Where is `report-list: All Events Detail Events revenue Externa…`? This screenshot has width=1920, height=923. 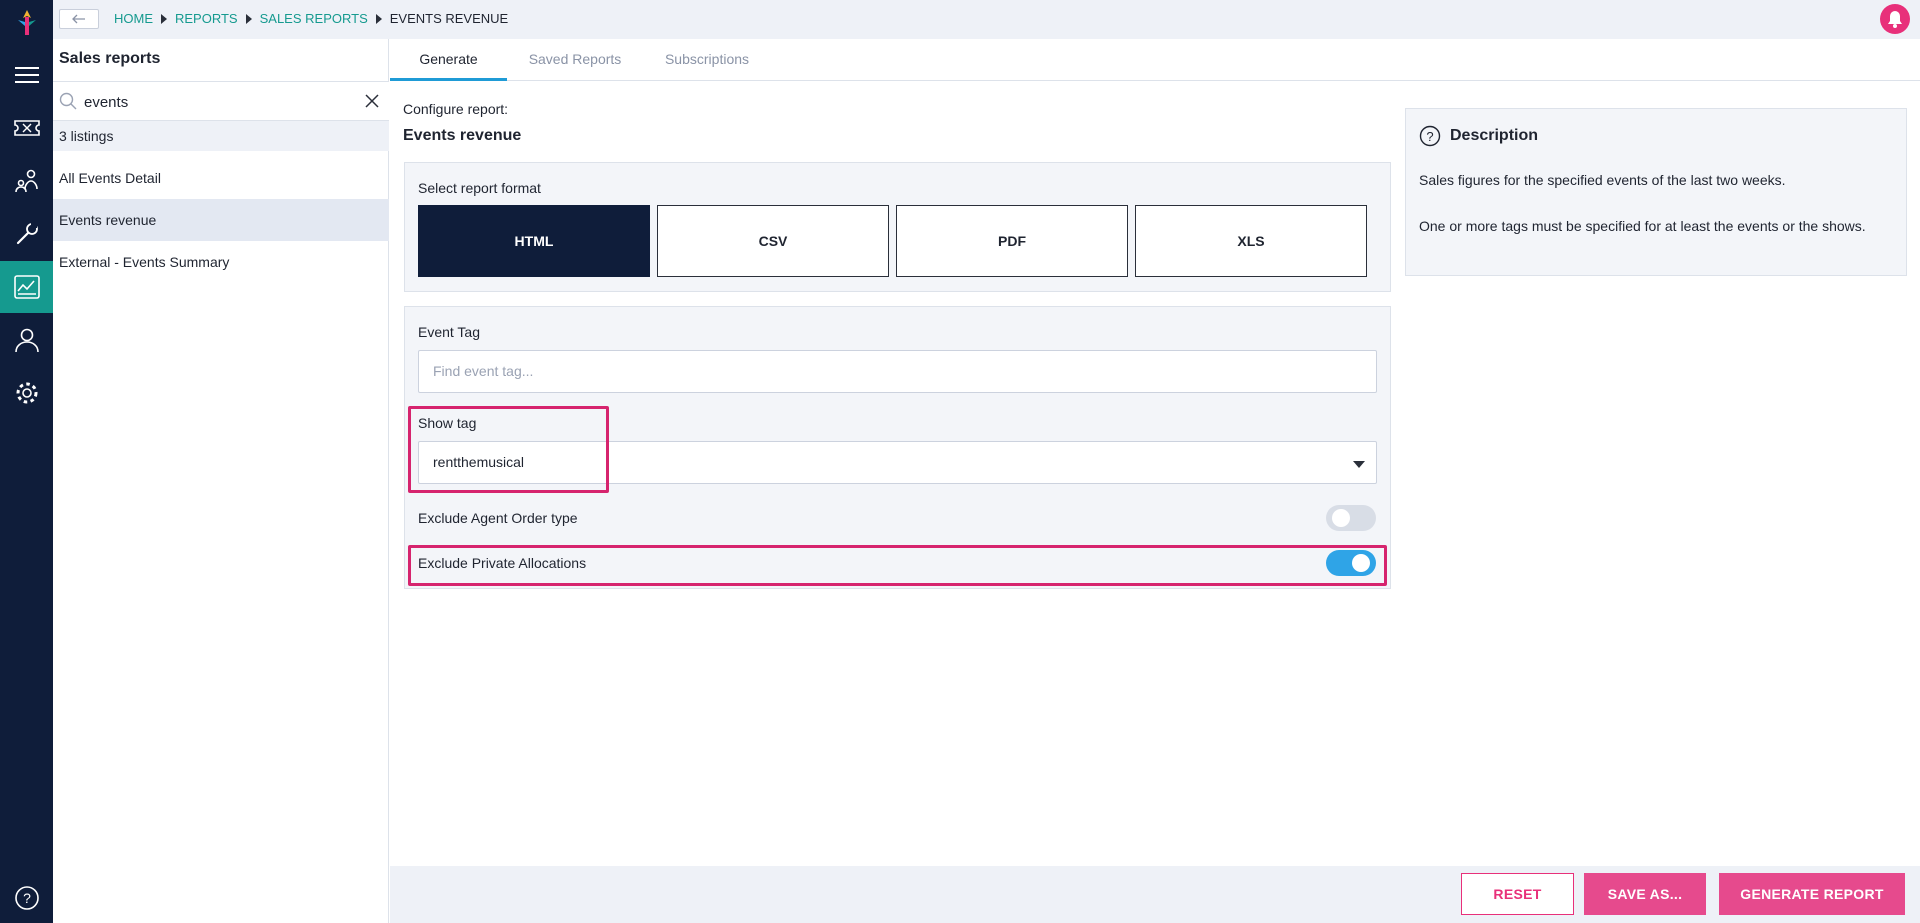
report-list: All Events Detail Events revenue Externa… is located at coordinates (221, 220).